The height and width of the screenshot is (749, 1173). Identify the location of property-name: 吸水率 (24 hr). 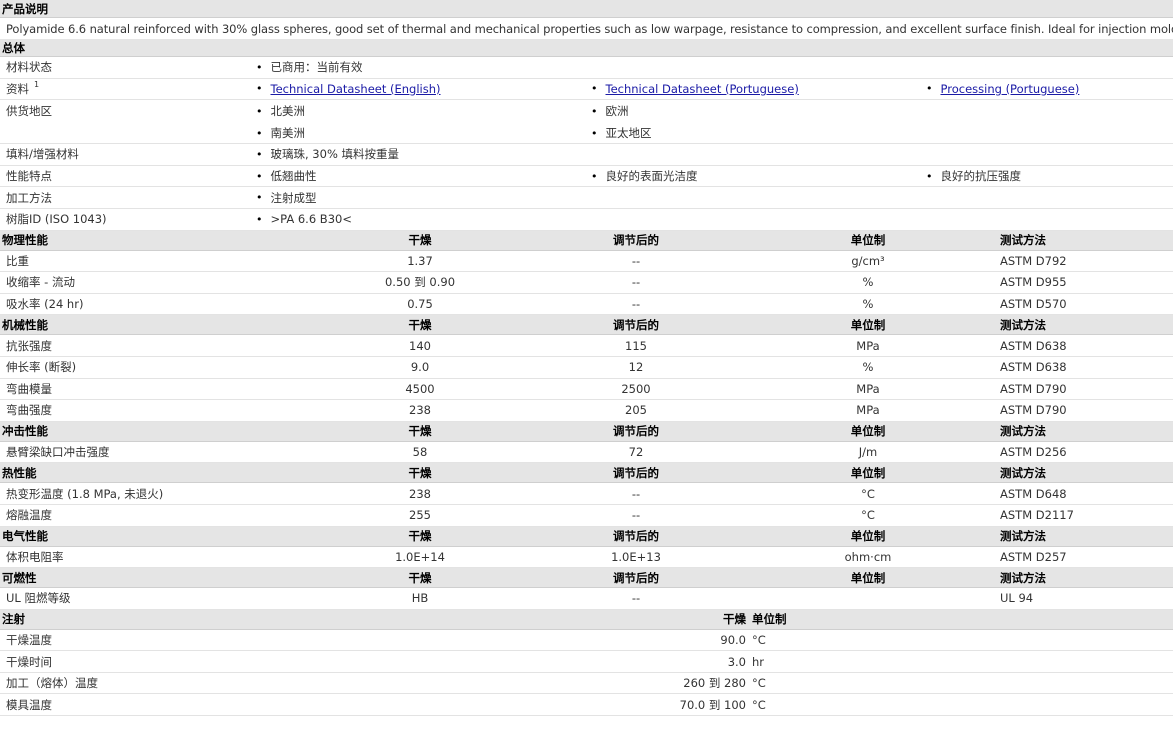
(45, 304).